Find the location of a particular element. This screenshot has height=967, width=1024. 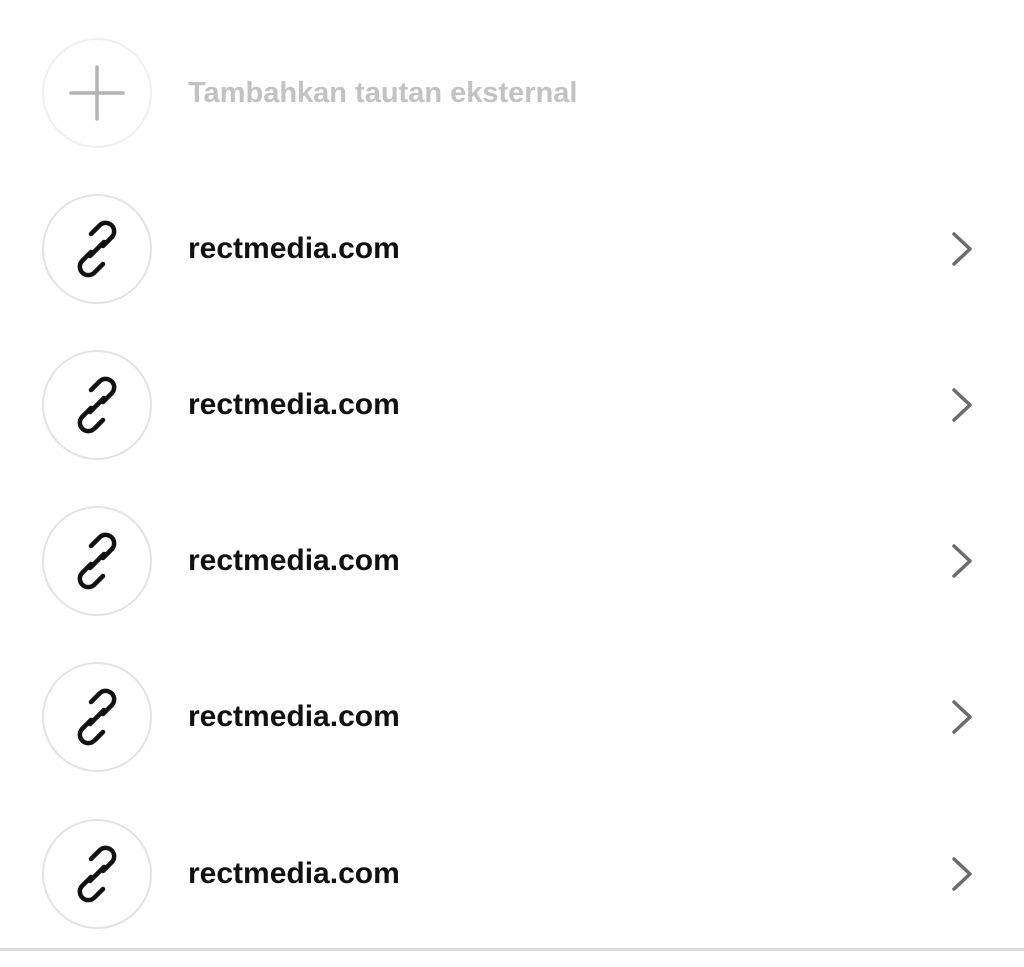

add-external-link-row: Tambahkan tautan eksternal is located at coordinates (512, 95).